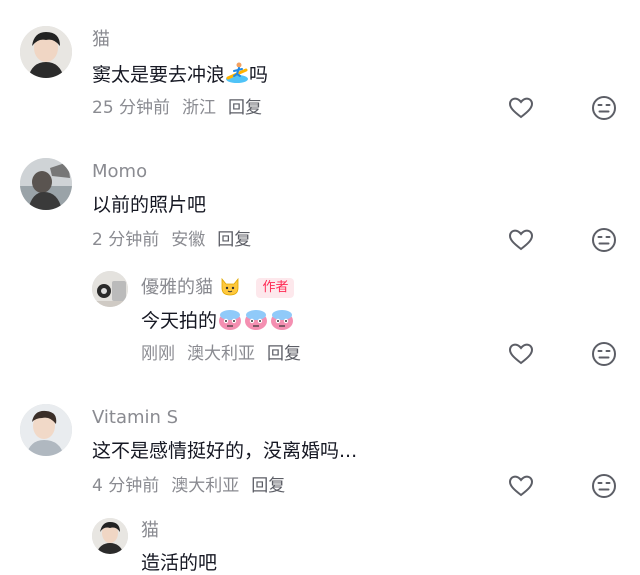 The width and height of the screenshot is (640, 575). What do you see at coordinates (126, 240) in the screenshot?
I see `comment-time: 2 分钟前` at bounding box center [126, 240].